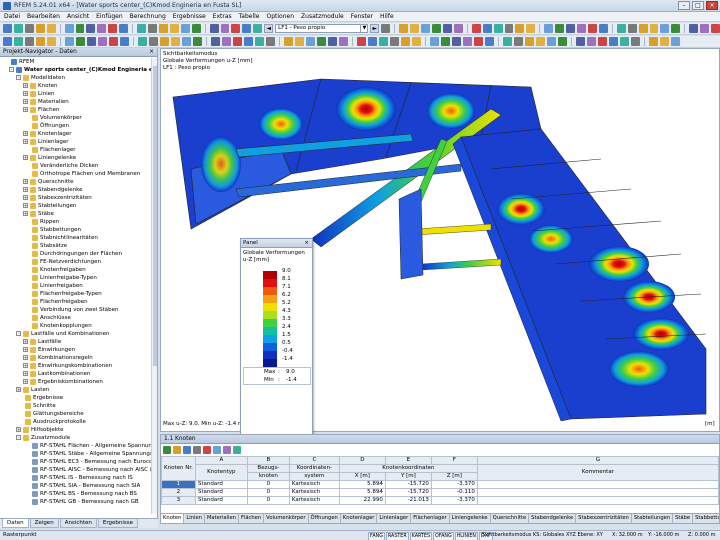 This screenshot has height=540, width=720. What do you see at coordinates (268, 500) in the screenshot?
I see `table-cell-ref: 0` at bounding box center [268, 500].